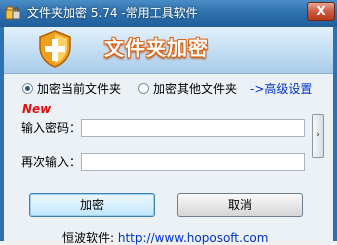 The image size is (337, 245). Describe the element at coordinates (195, 89) in the screenshot. I see `radio-label: 加密其他文件夹` at that location.